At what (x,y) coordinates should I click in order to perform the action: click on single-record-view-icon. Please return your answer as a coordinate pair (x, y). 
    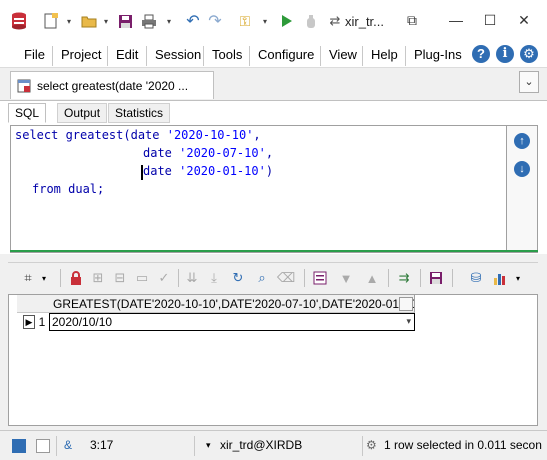
    Looking at the image, I should click on (320, 278).